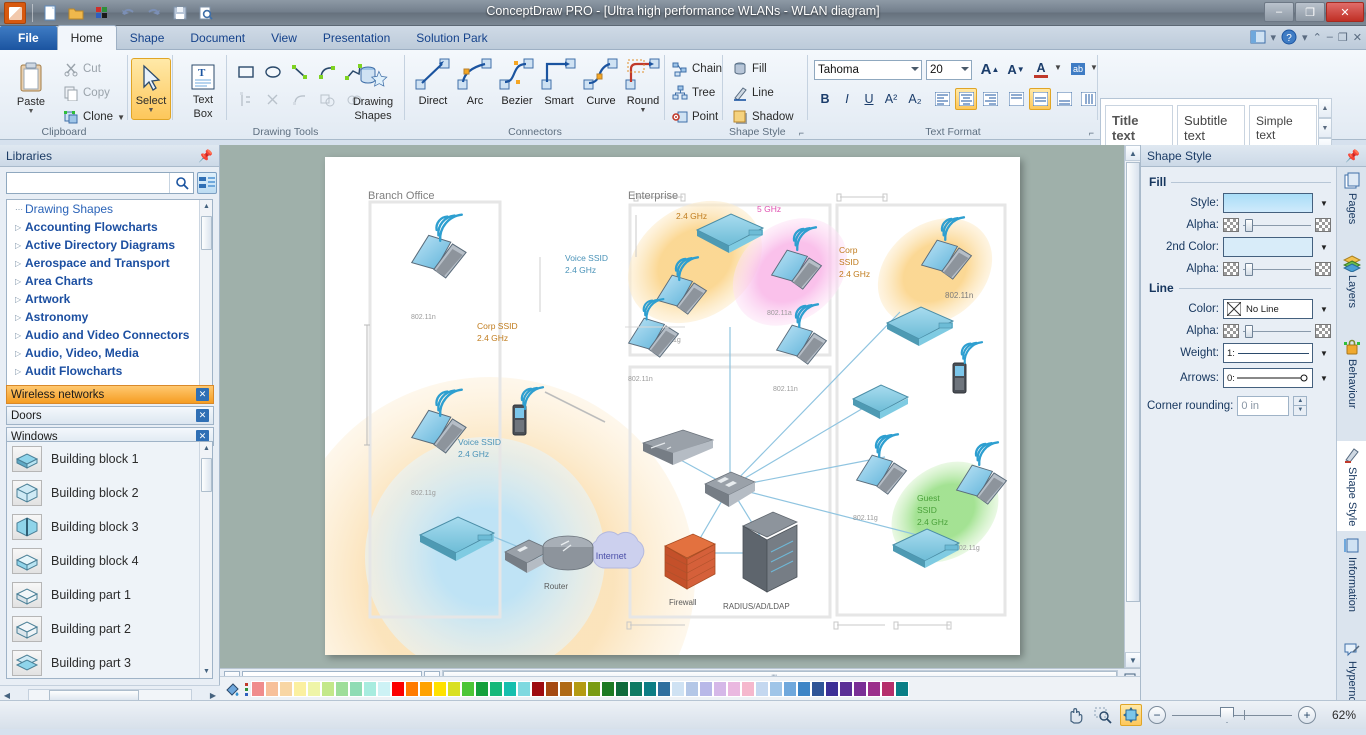  Describe the element at coordinates (109, 493) in the screenshot. I see `list-item: Building block 2` at that location.